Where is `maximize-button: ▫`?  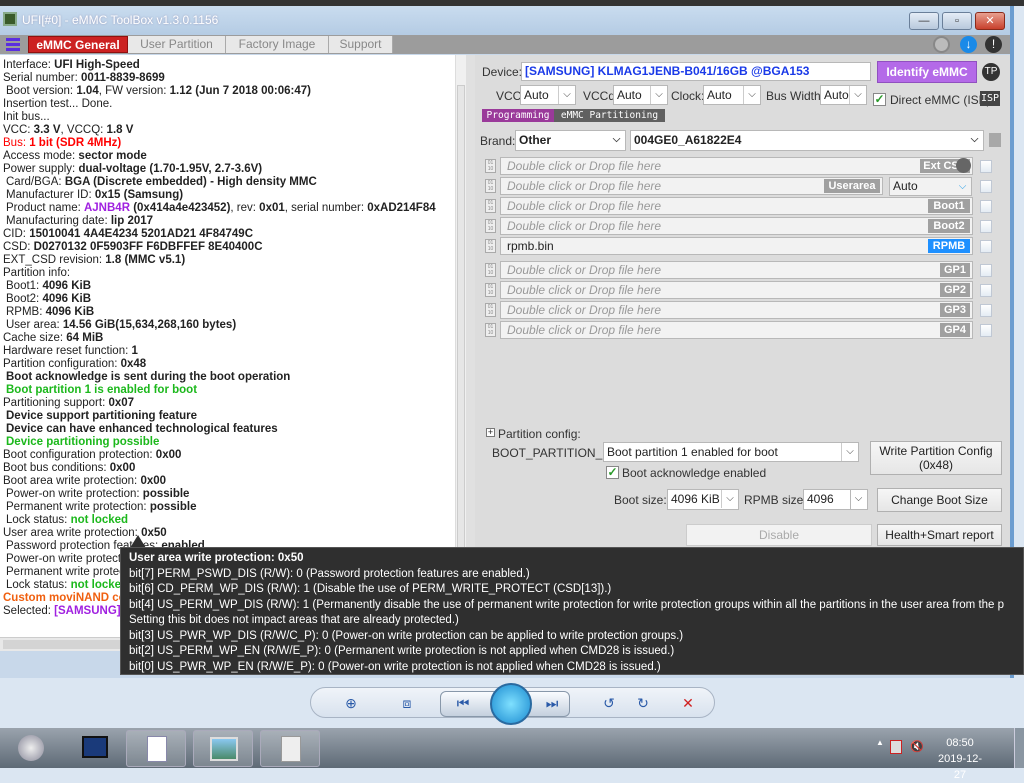 maximize-button: ▫ is located at coordinates (957, 21).